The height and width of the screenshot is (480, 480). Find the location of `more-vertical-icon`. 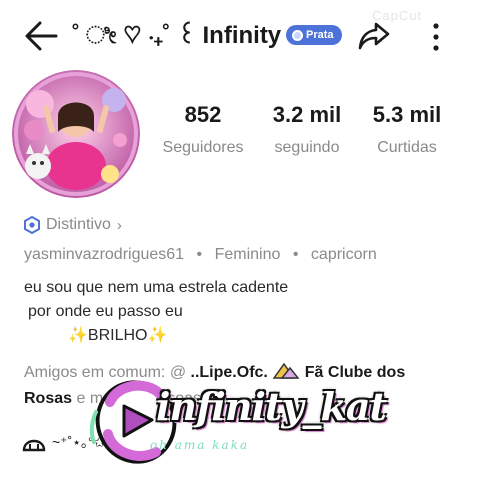

more-vertical-icon is located at coordinates (436, 37).